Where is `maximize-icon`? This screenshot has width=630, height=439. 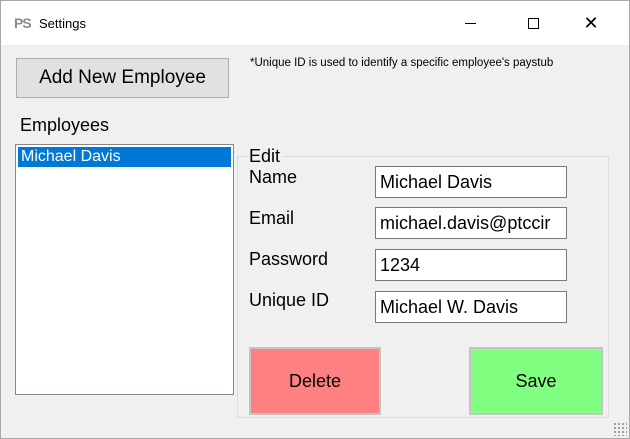 maximize-icon is located at coordinates (533, 23).